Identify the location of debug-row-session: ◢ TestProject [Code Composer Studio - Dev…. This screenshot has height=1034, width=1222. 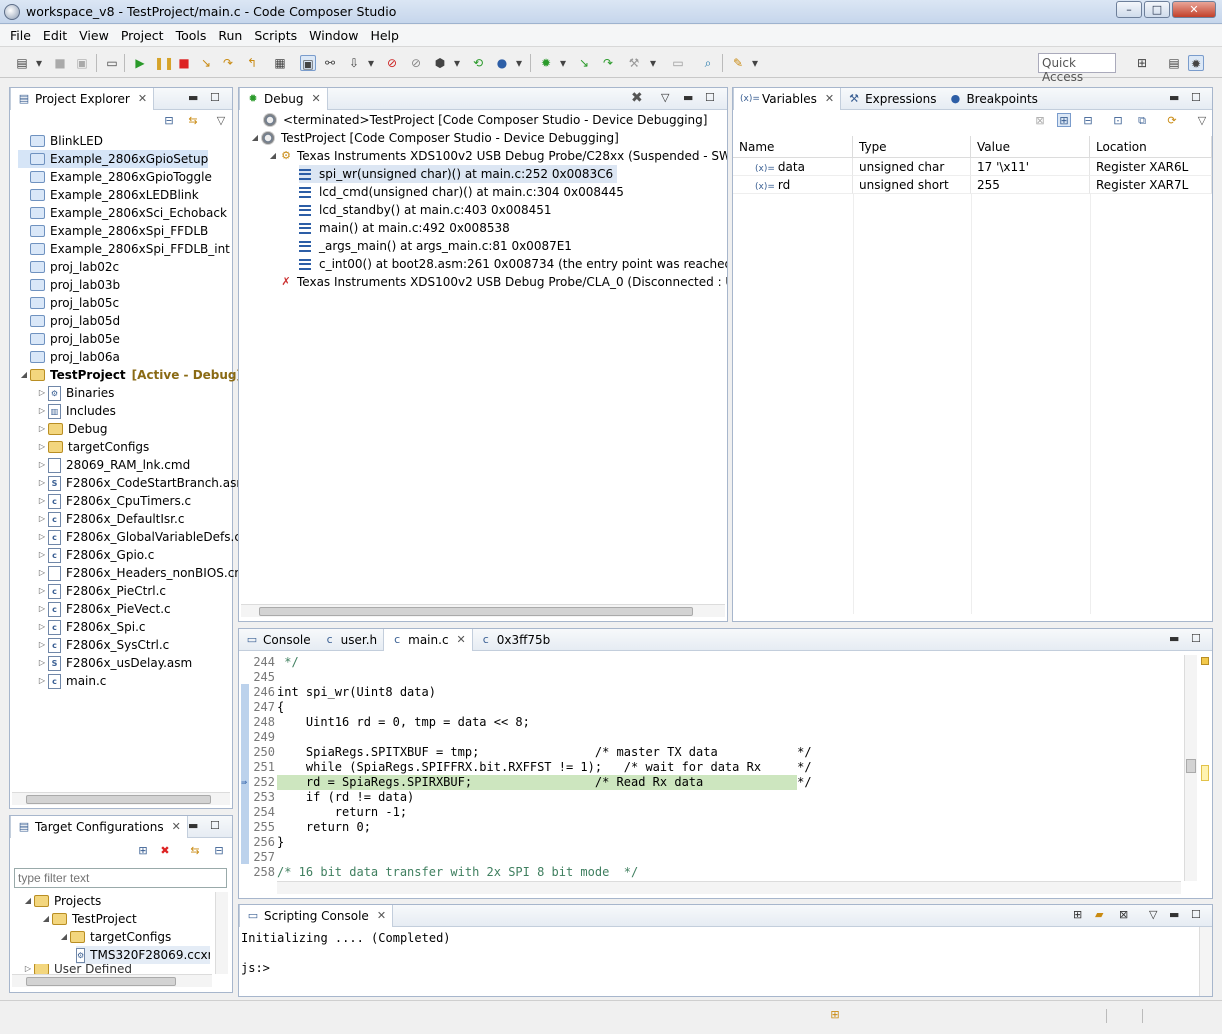
(434, 138).